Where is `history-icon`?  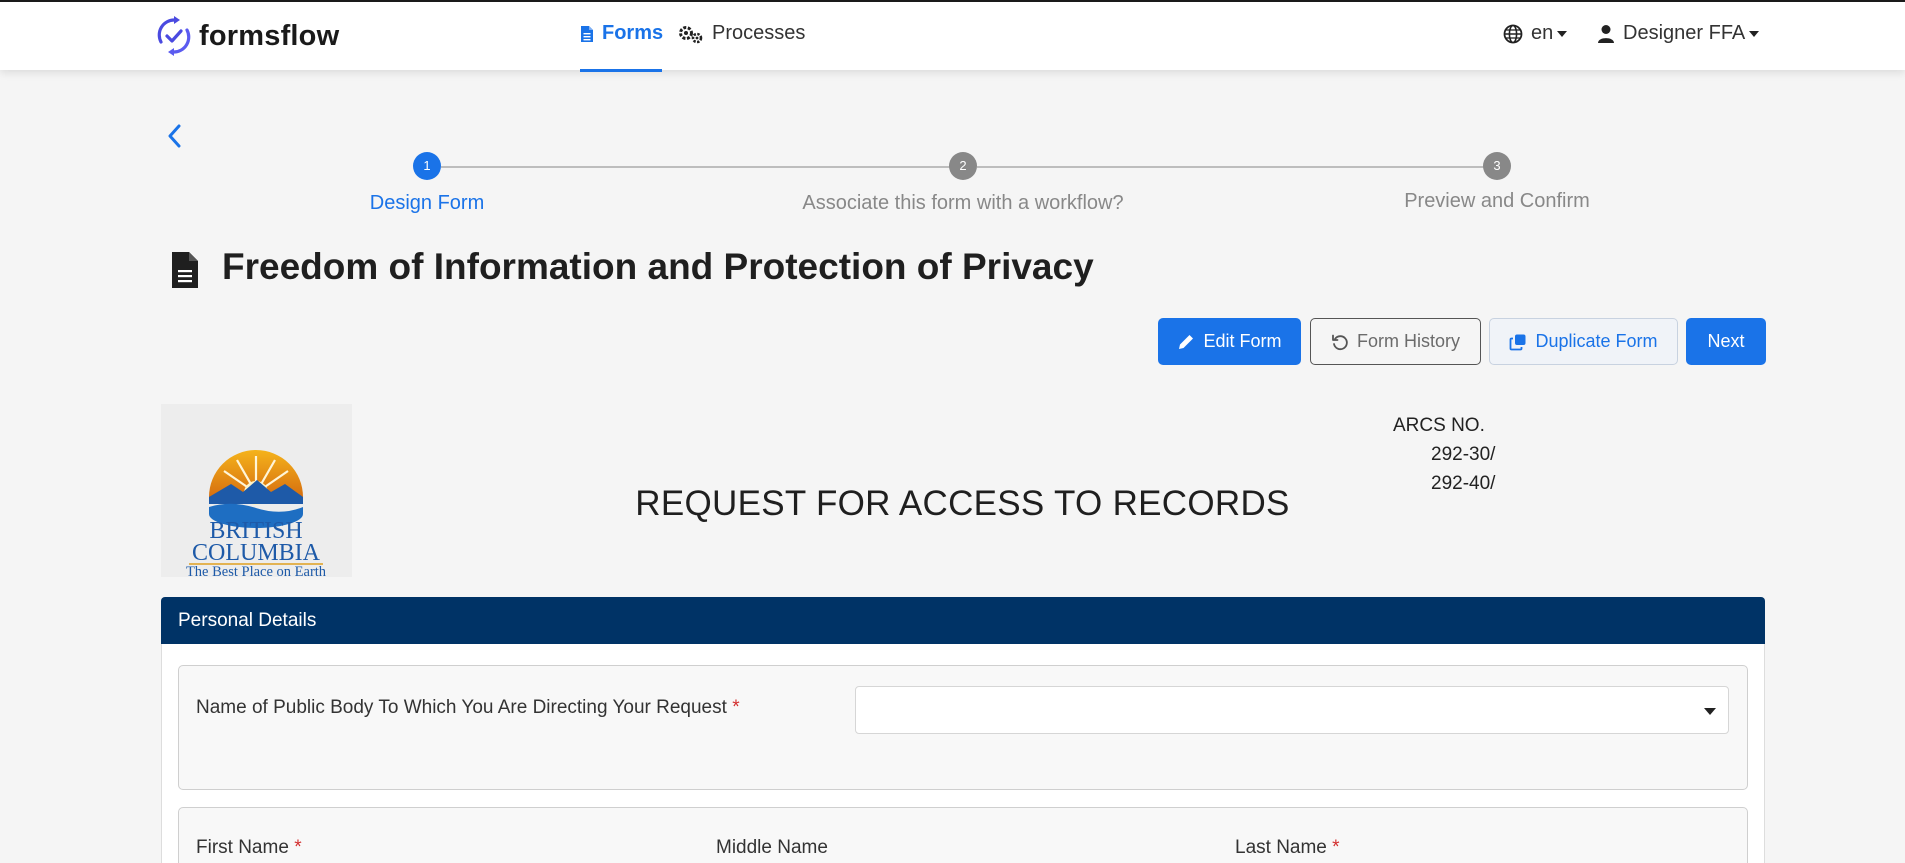
history-icon is located at coordinates (1340, 342).